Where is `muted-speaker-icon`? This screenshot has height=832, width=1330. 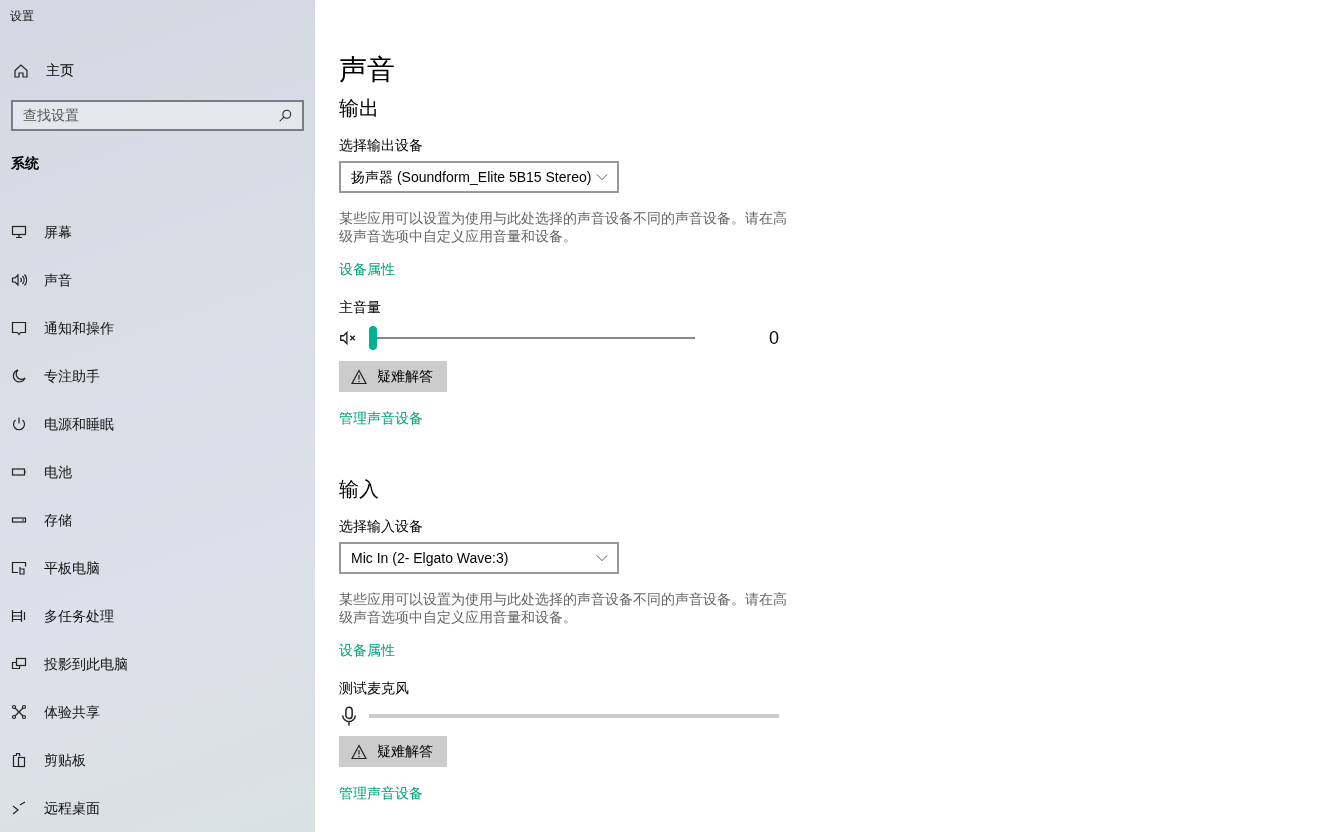
muted-speaker-icon is located at coordinates (348, 338).